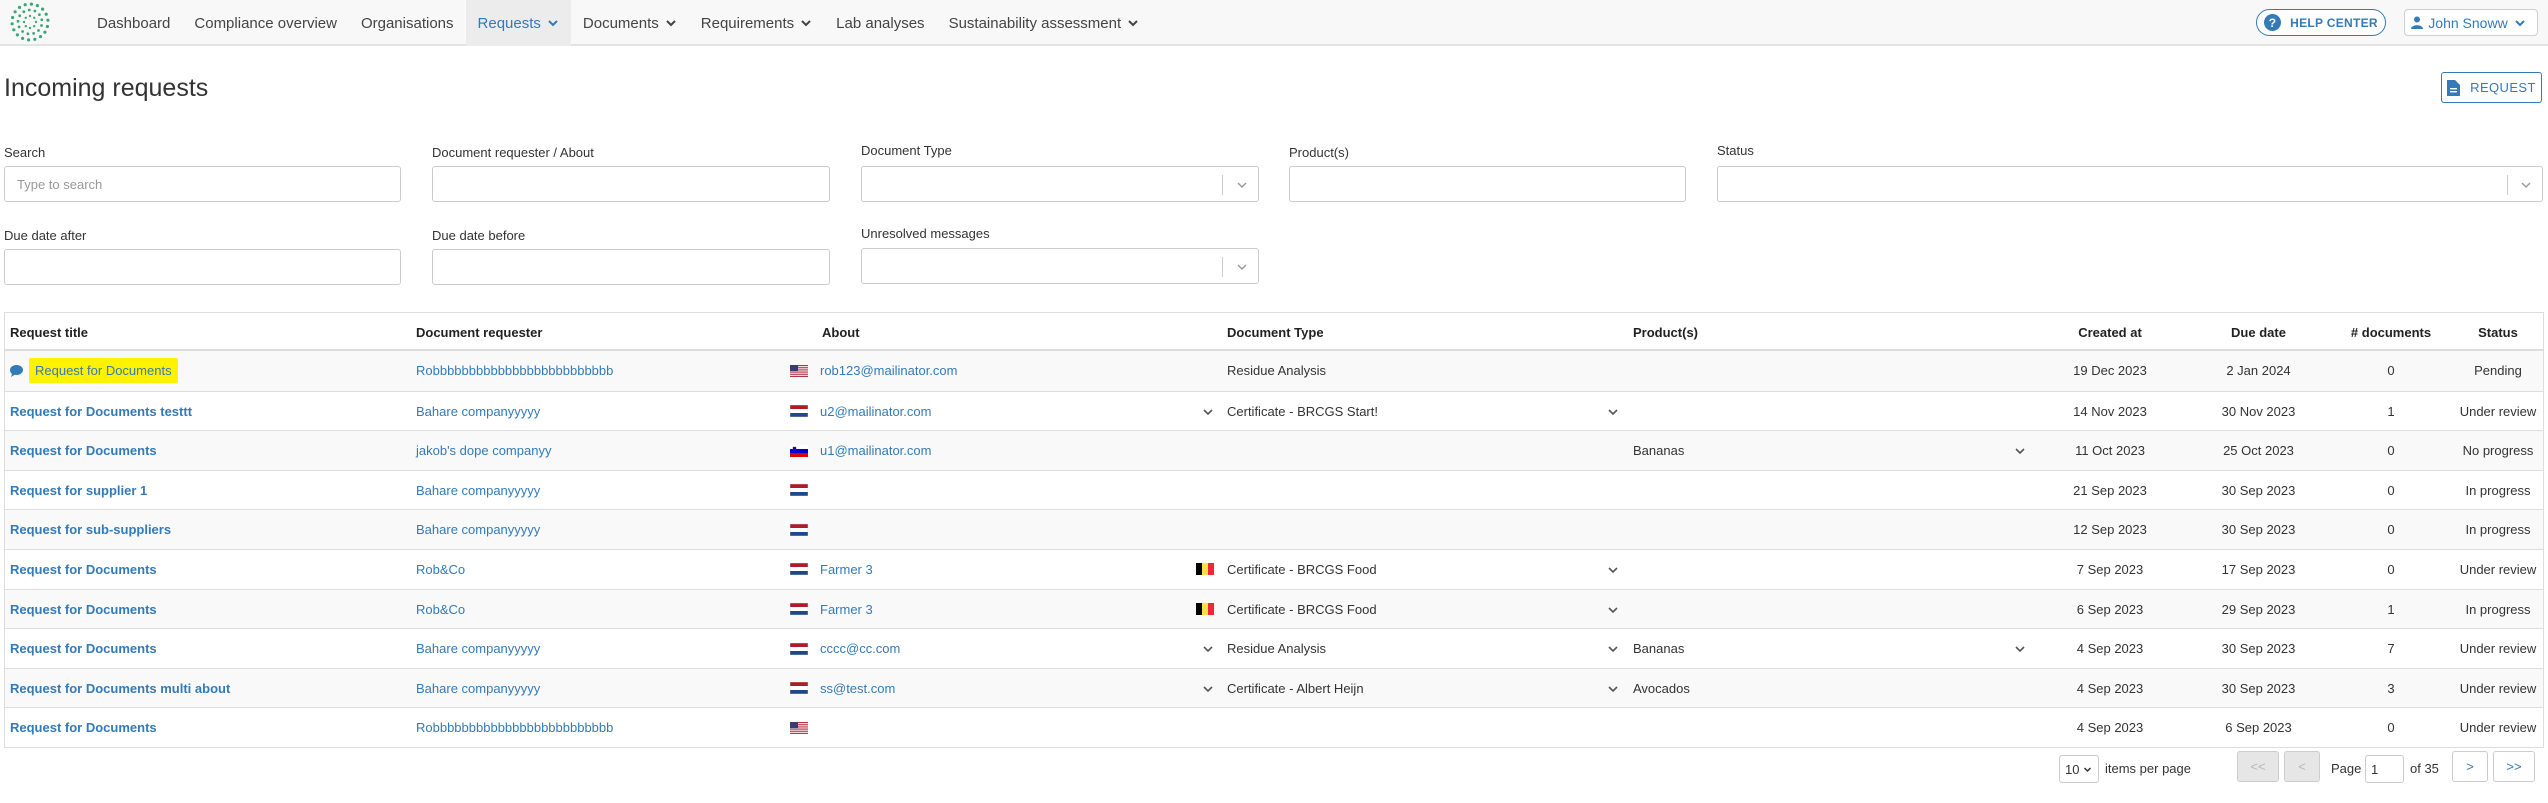 This screenshot has height=803, width=2548. What do you see at coordinates (78, 490) in the screenshot?
I see `request-title-link: Request for supplier 1` at bounding box center [78, 490].